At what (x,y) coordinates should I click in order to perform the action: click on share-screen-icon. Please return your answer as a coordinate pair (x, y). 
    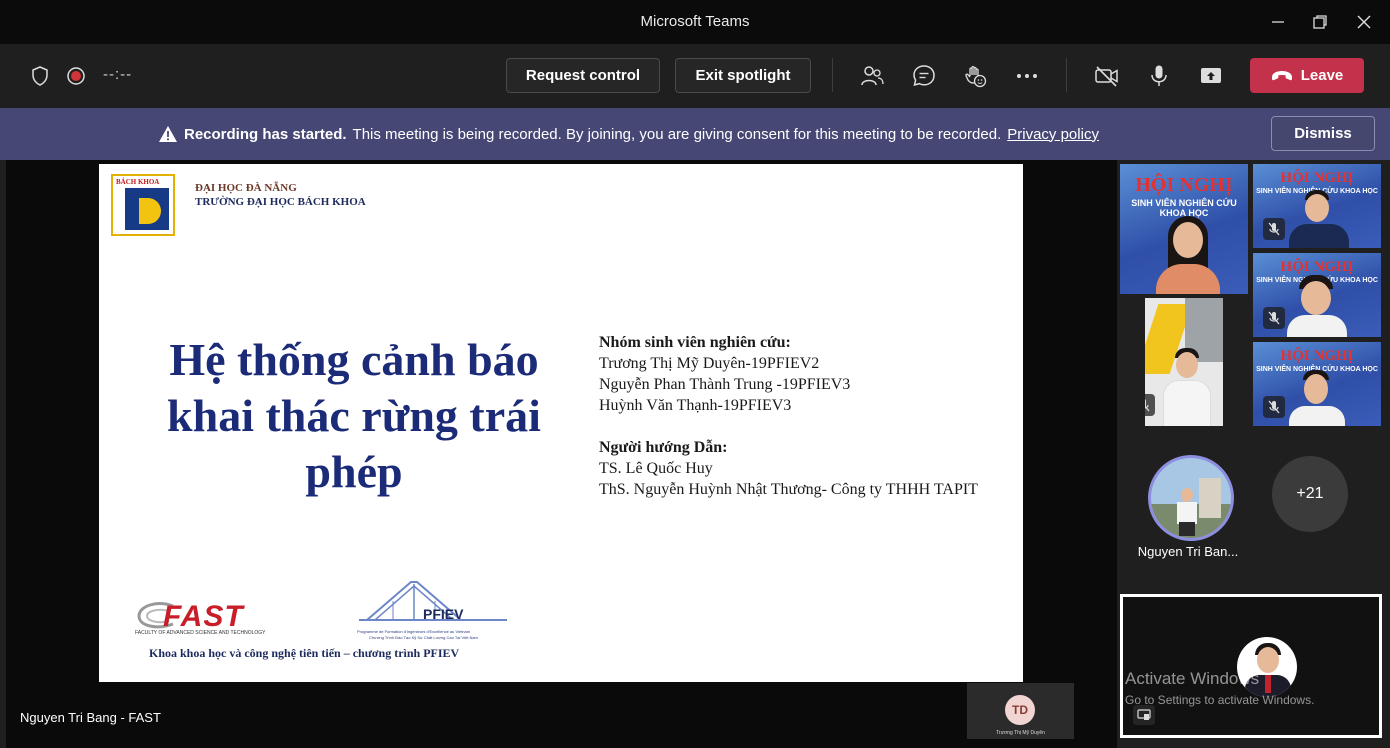
    Looking at the image, I should click on (1211, 76).